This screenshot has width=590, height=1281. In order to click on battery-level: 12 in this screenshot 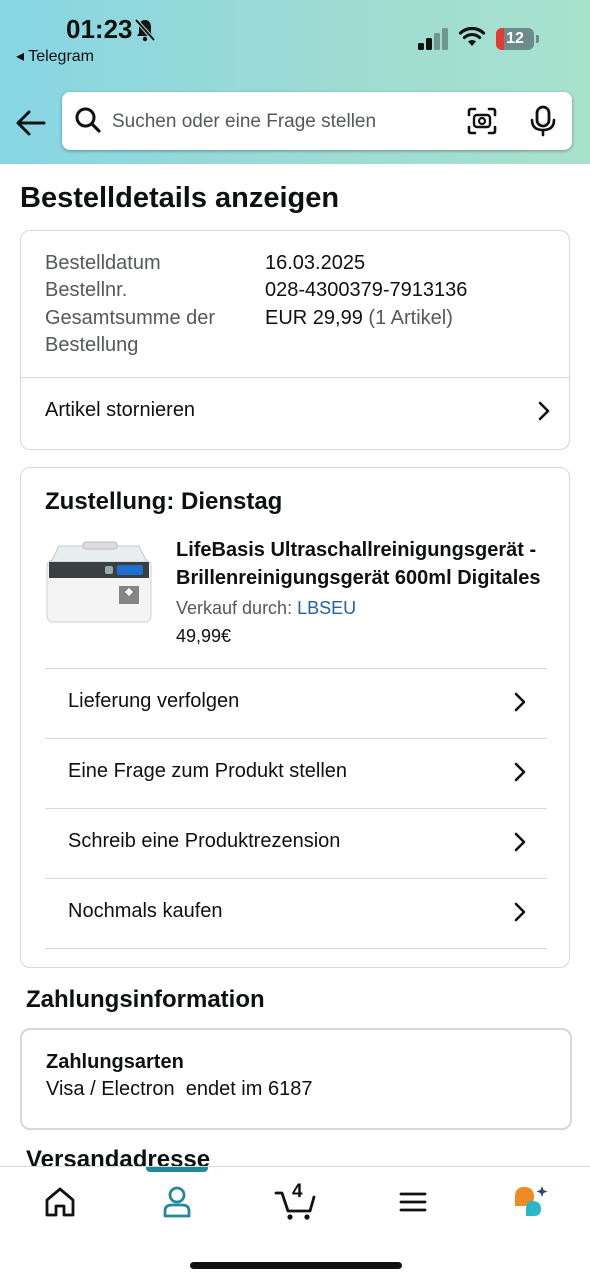, I will do `click(515, 38)`.